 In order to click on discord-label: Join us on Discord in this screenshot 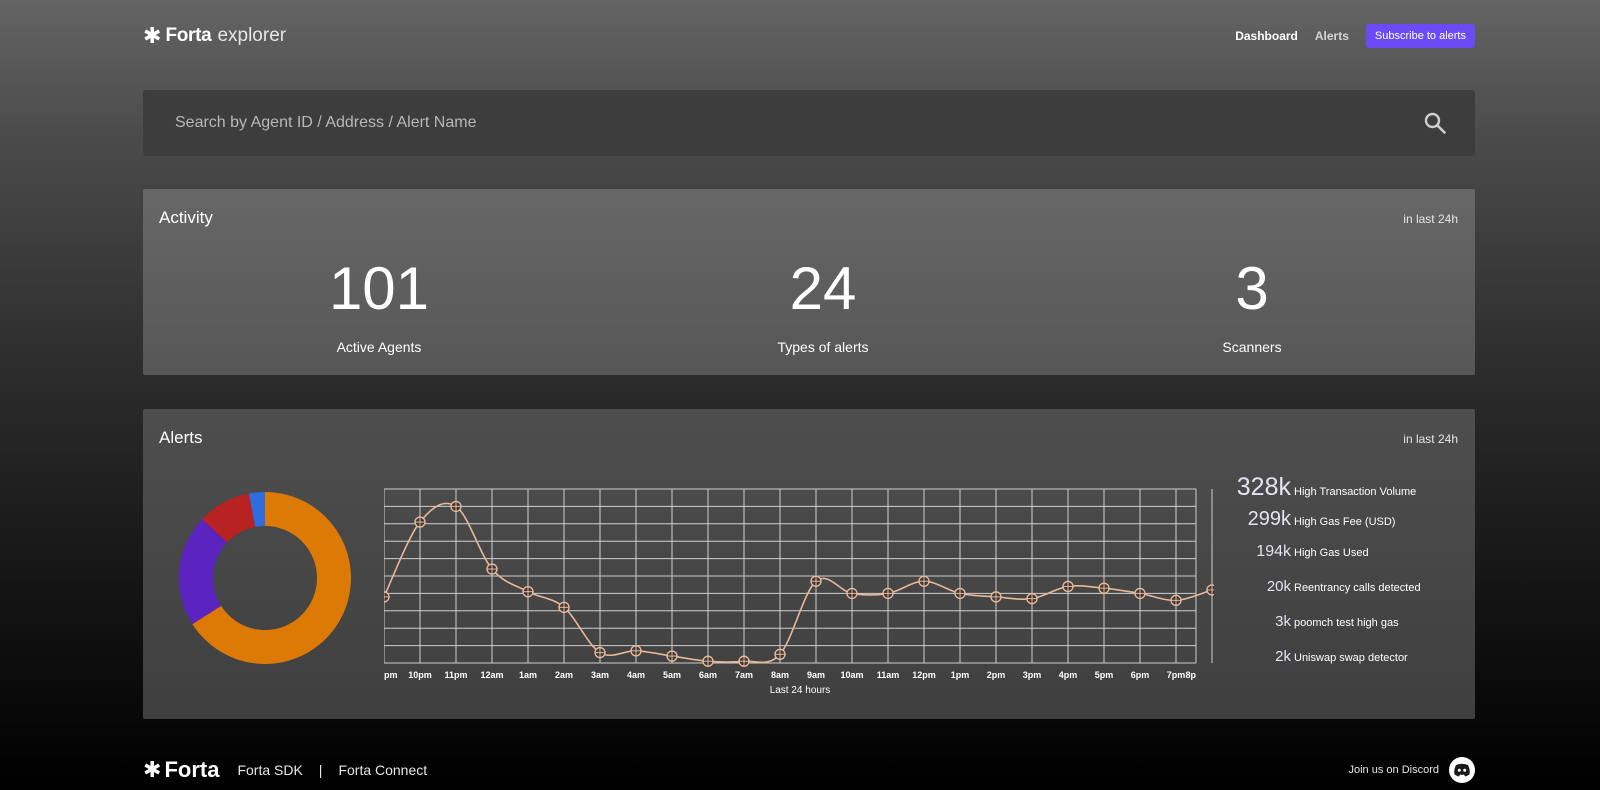, I will do `click(1394, 770)`.